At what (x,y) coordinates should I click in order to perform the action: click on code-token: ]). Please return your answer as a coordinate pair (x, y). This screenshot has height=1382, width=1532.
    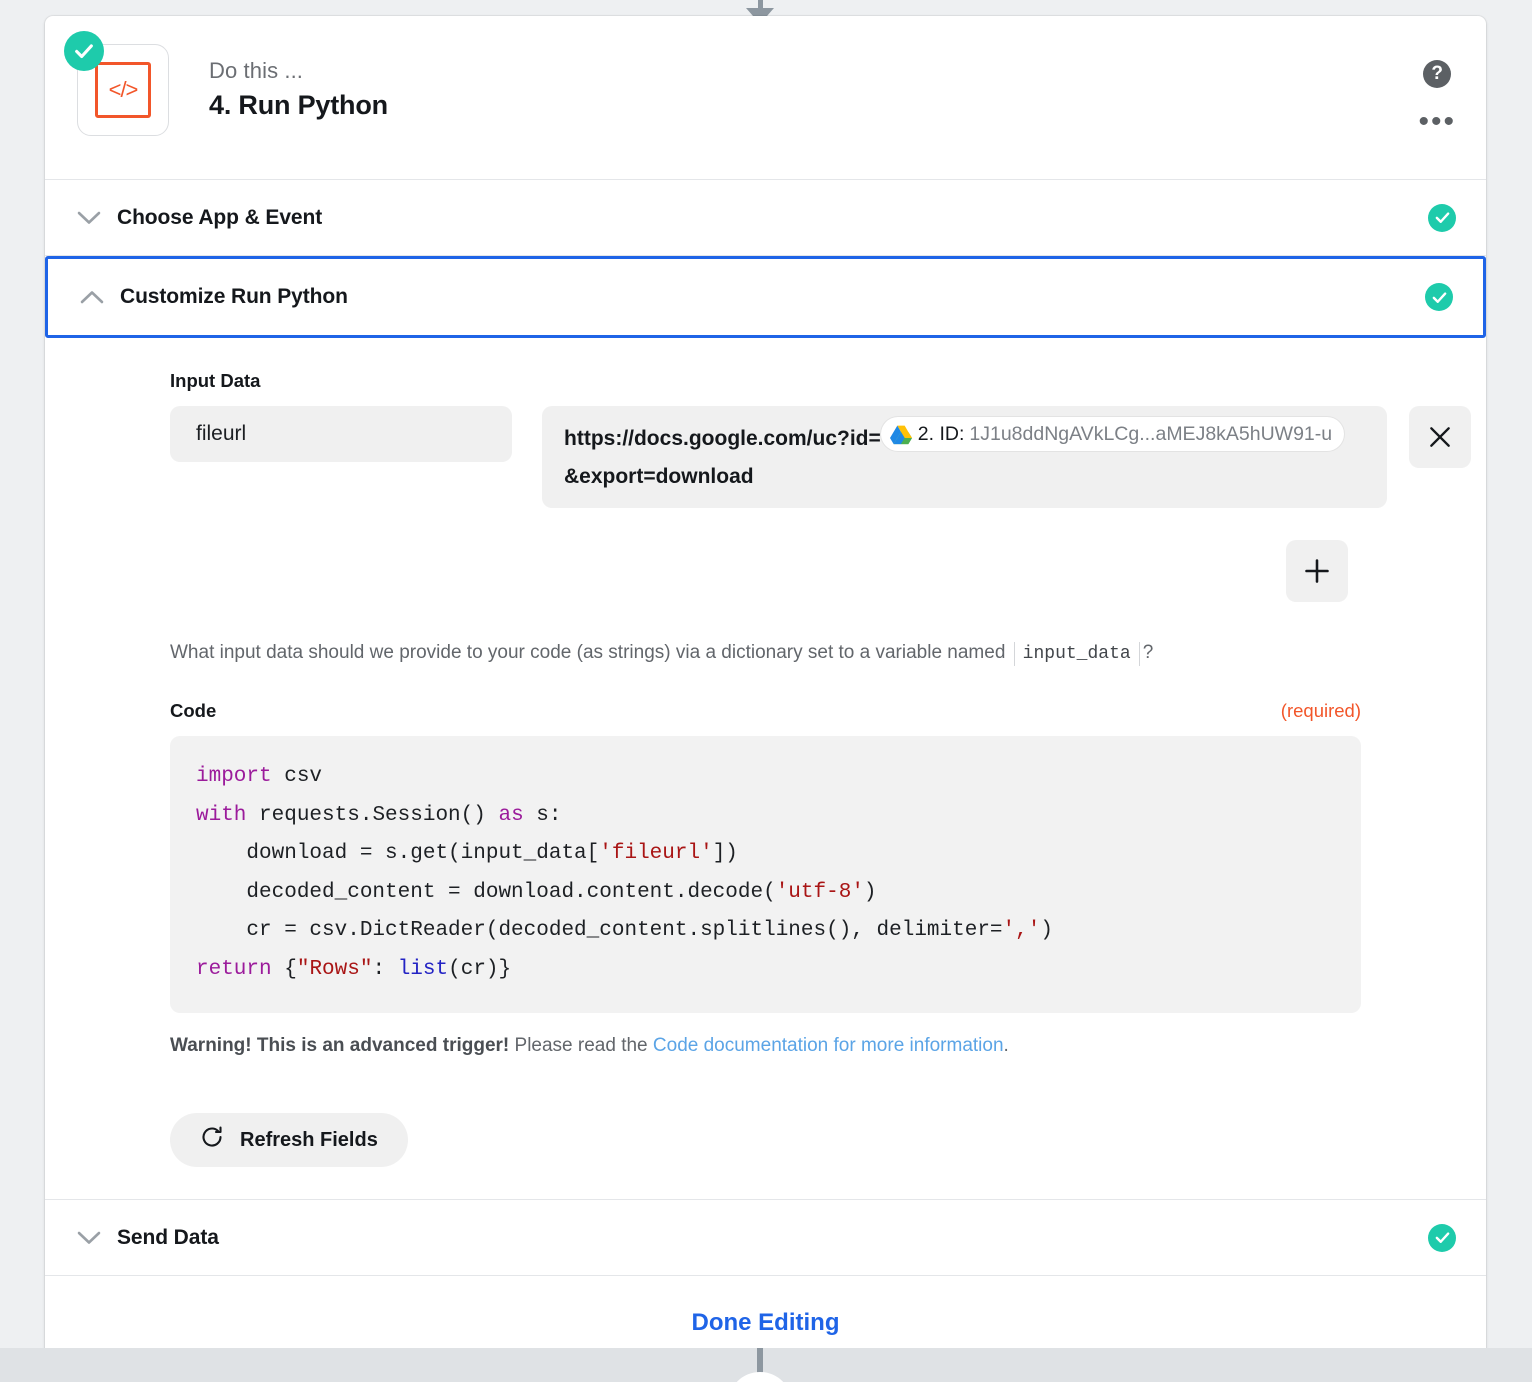
    Looking at the image, I should click on (725, 853).